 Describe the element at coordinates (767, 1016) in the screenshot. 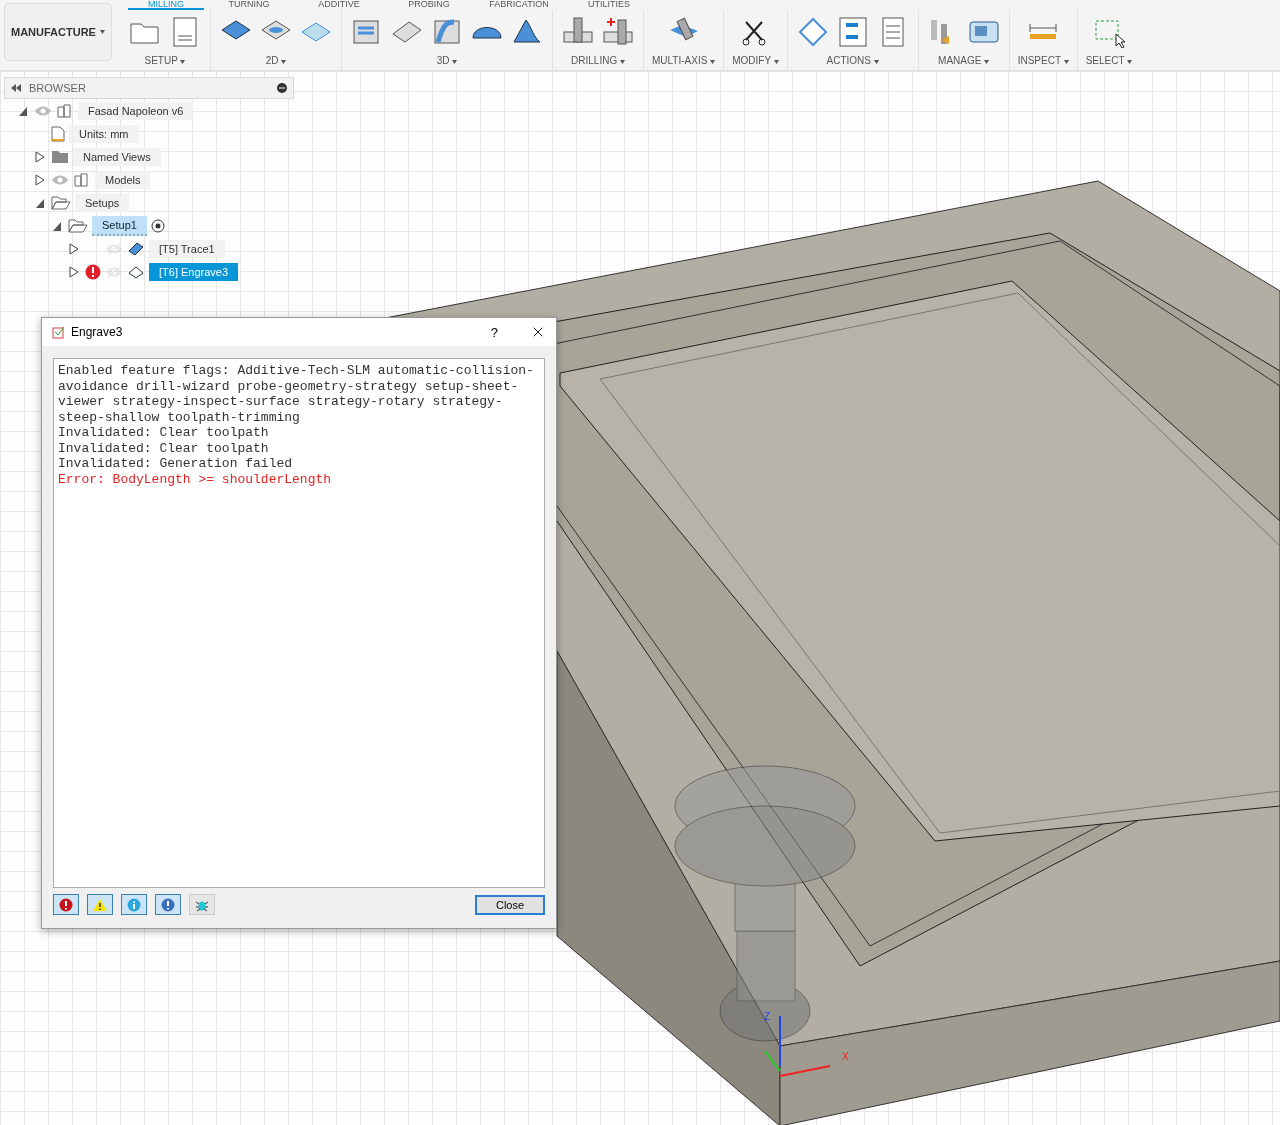

I see `z-axis-label: Z` at that location.